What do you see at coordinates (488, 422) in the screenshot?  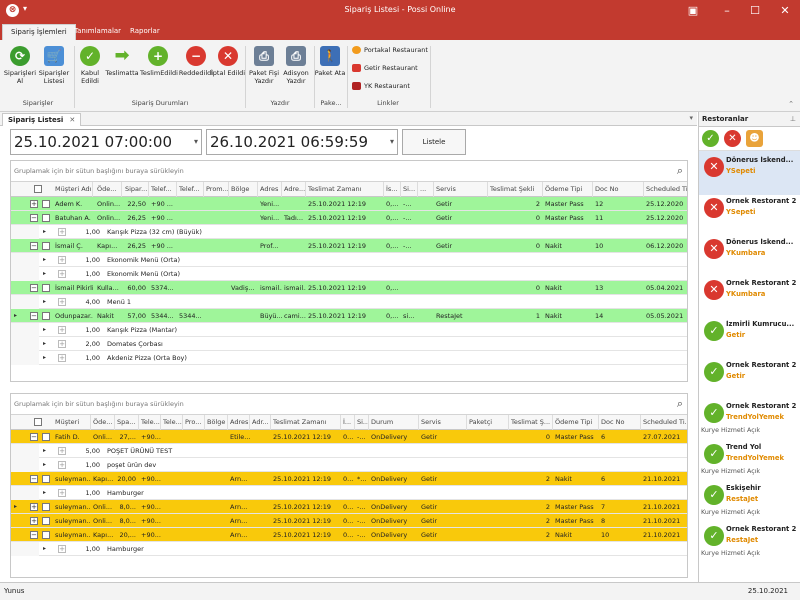 I see `column-header: Paketçi` at bounding box center [488, 422].